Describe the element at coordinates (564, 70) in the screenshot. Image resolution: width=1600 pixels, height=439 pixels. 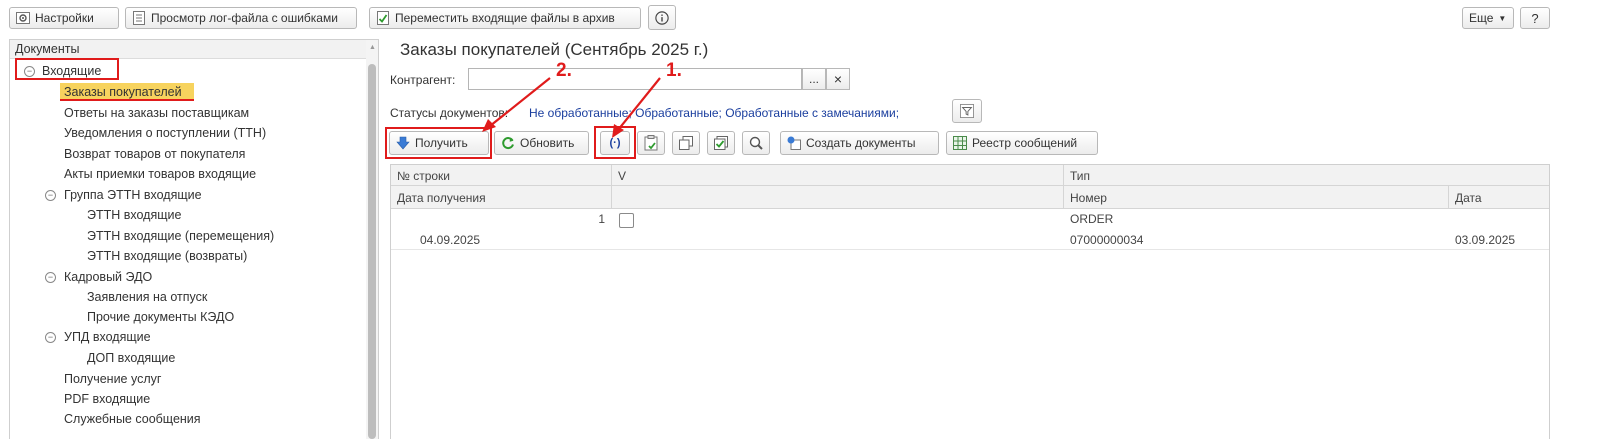
I see `annotation-label-two: 2.` at that location.